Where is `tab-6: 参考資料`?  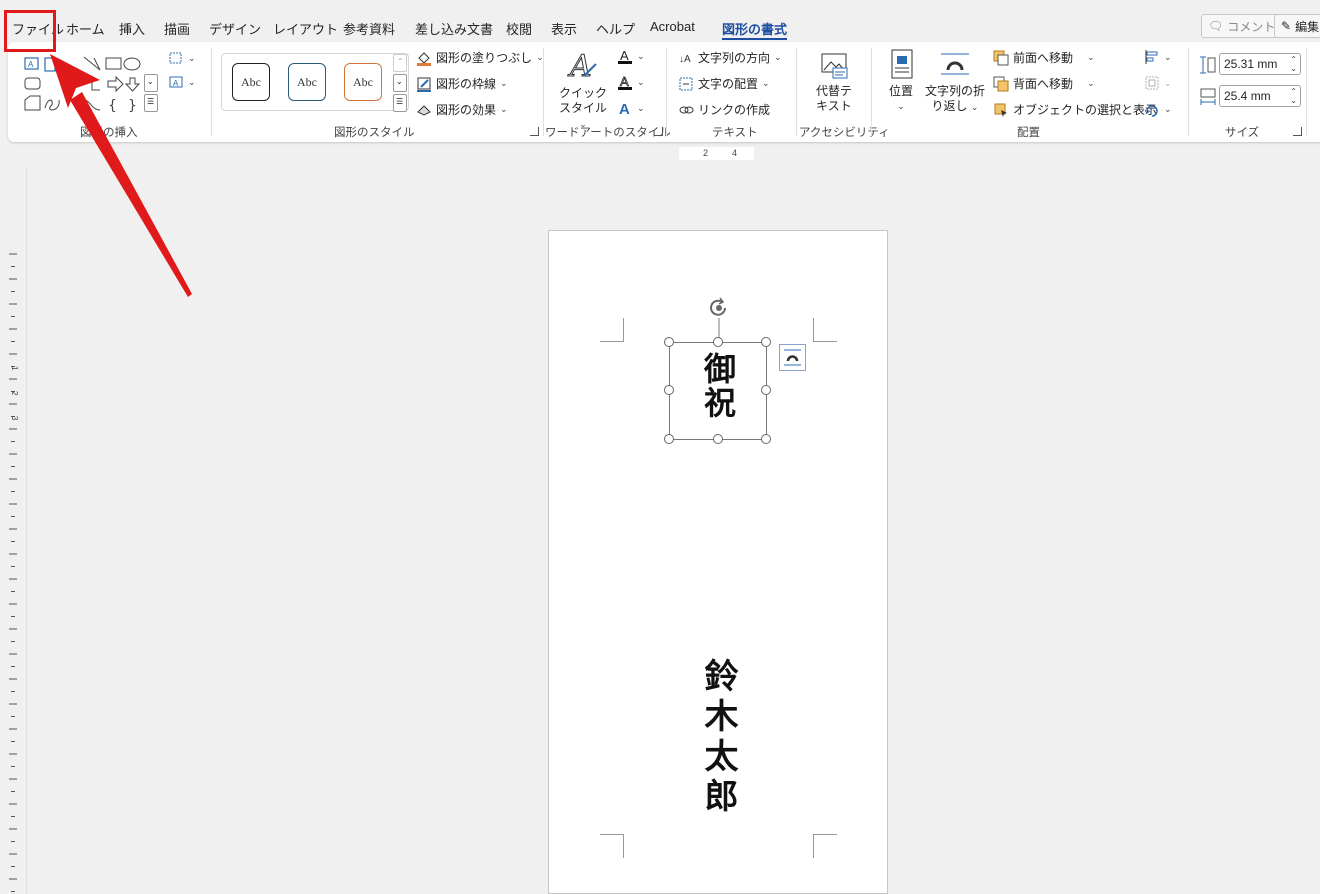 tab-6: 参考資料 is located at coordinates (369, 28).